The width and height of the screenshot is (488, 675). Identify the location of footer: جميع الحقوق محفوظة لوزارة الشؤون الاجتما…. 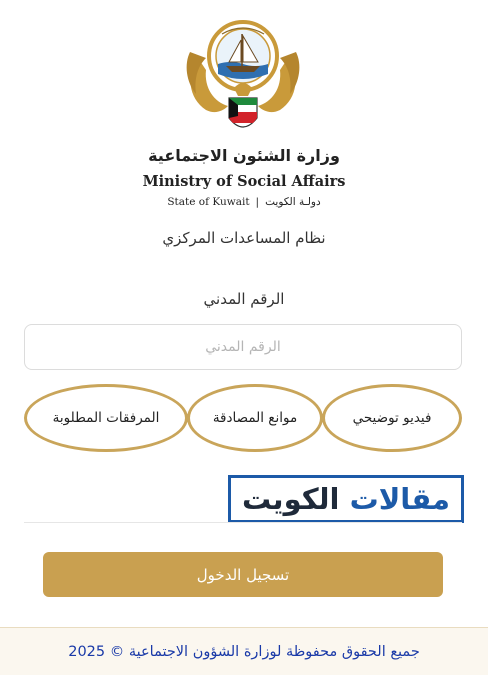
(244, 651).